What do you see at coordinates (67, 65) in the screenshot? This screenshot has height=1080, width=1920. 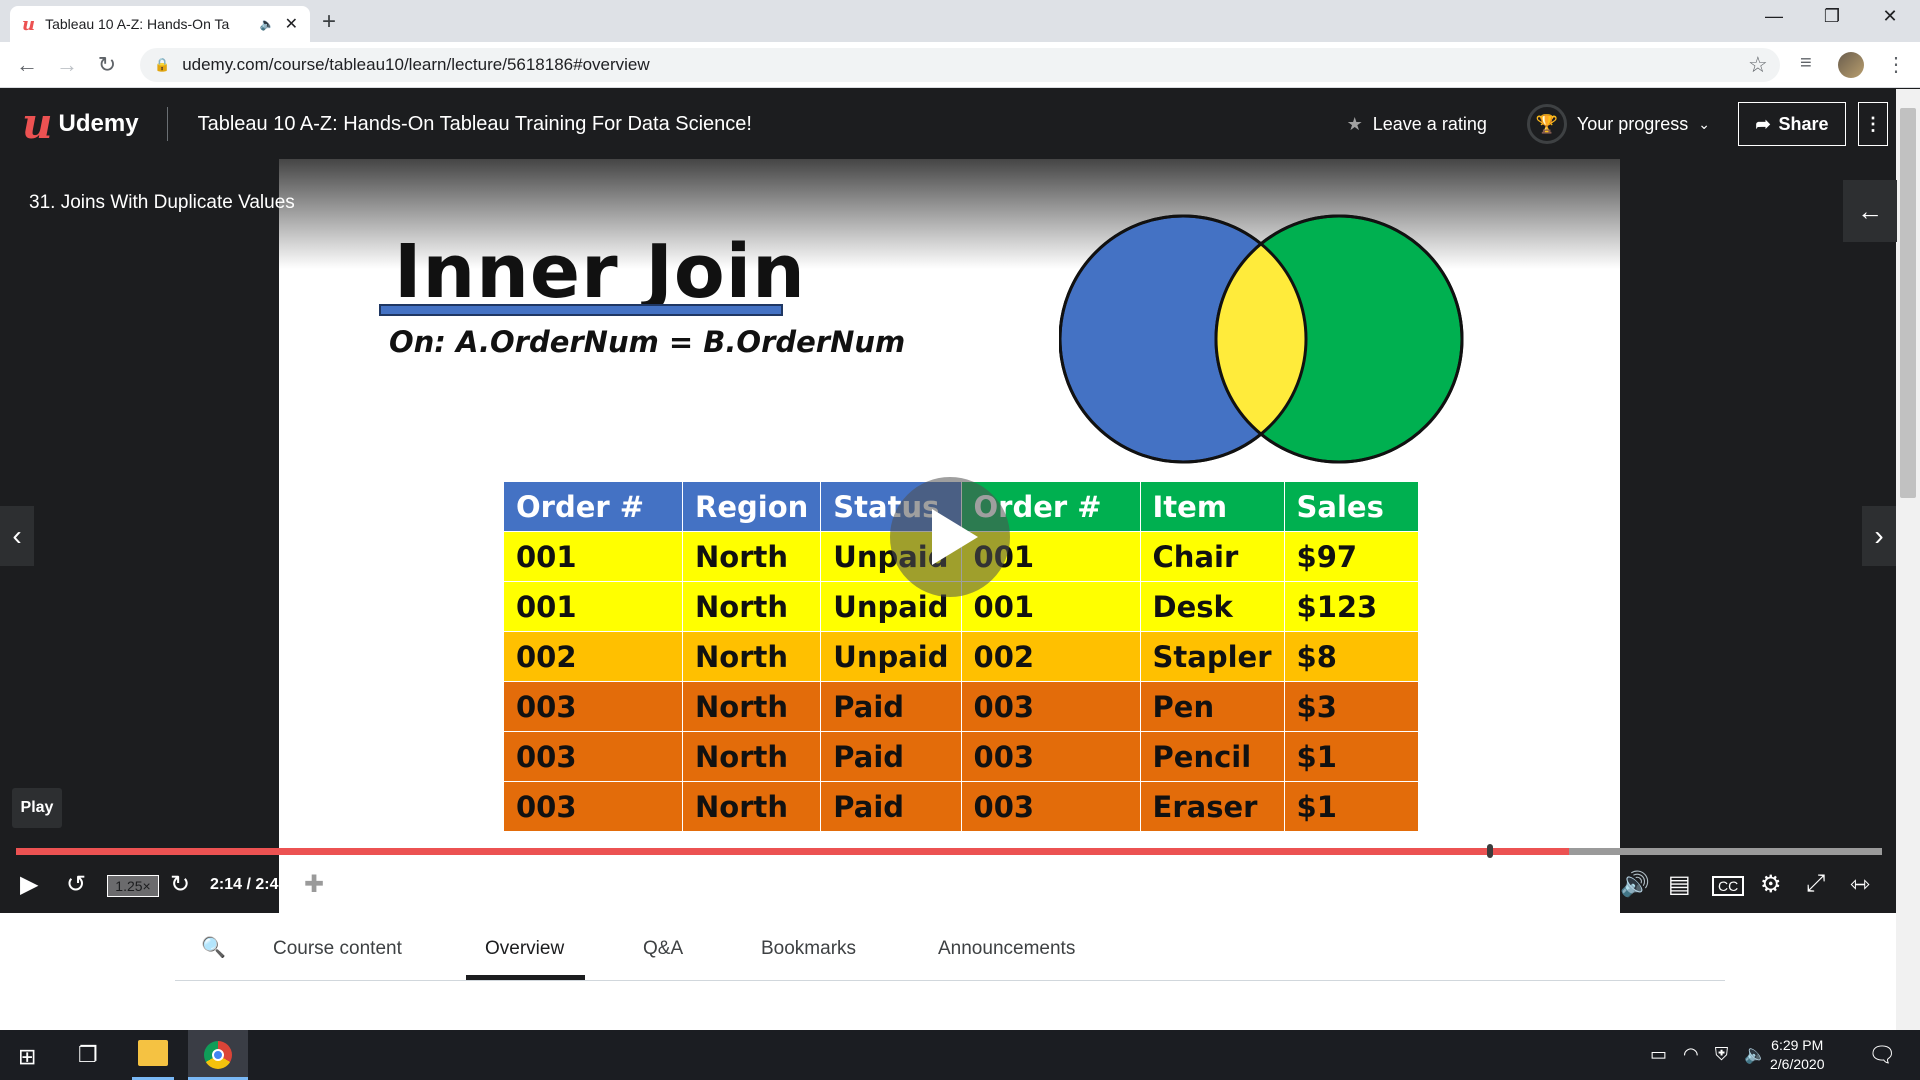 I see `forward-icon: →` at bounding box center [67, 65].